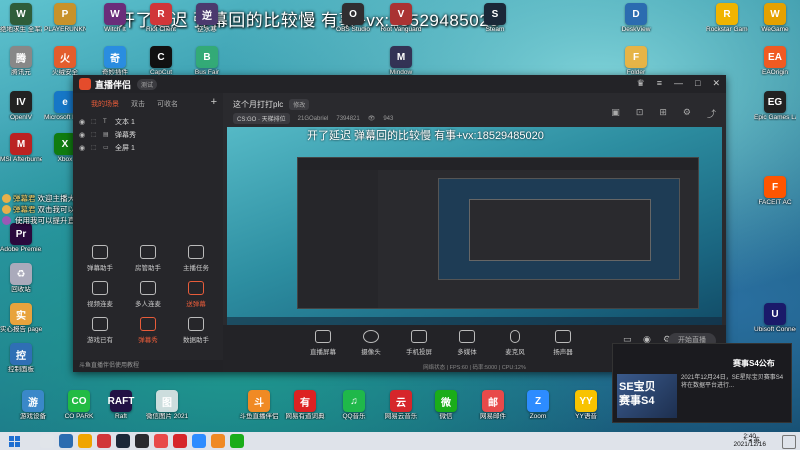  What do you see at coordinates (401, 18) in the screenshot?
I see `desktop-icon: V Riot Vanguard` at bounding box center [401, 18].